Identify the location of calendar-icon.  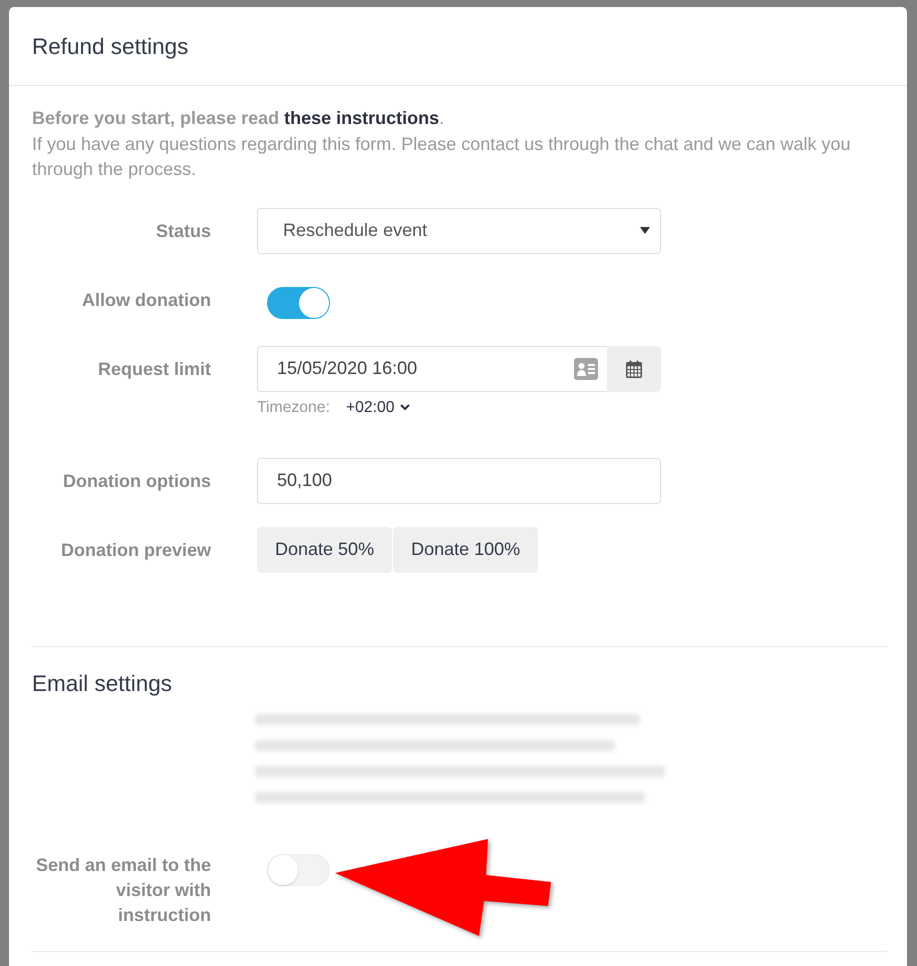
(634, 369).